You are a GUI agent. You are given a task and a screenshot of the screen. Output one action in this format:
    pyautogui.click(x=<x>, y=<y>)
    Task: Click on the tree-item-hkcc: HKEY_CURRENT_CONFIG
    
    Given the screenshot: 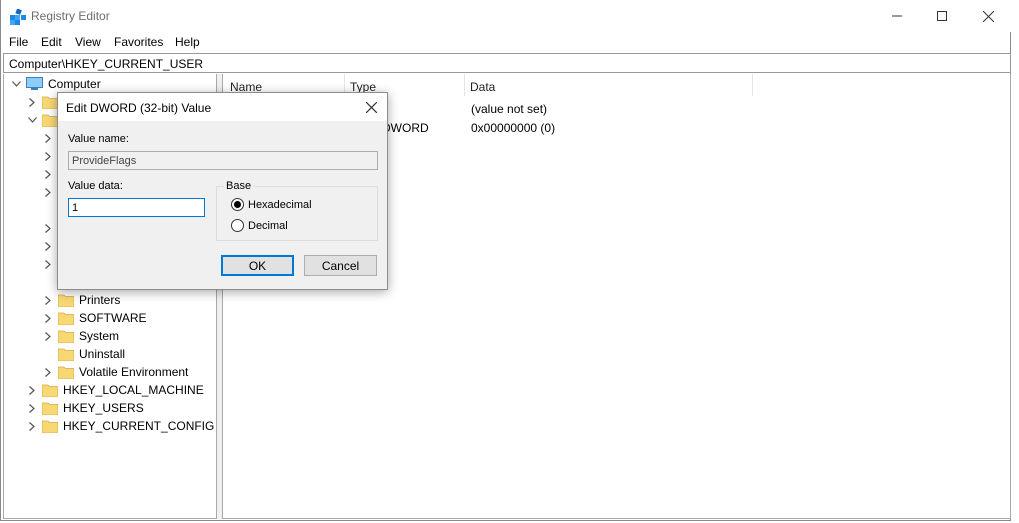 What is the action you would take?
    pyautogui.click(x=120, y=426)
    